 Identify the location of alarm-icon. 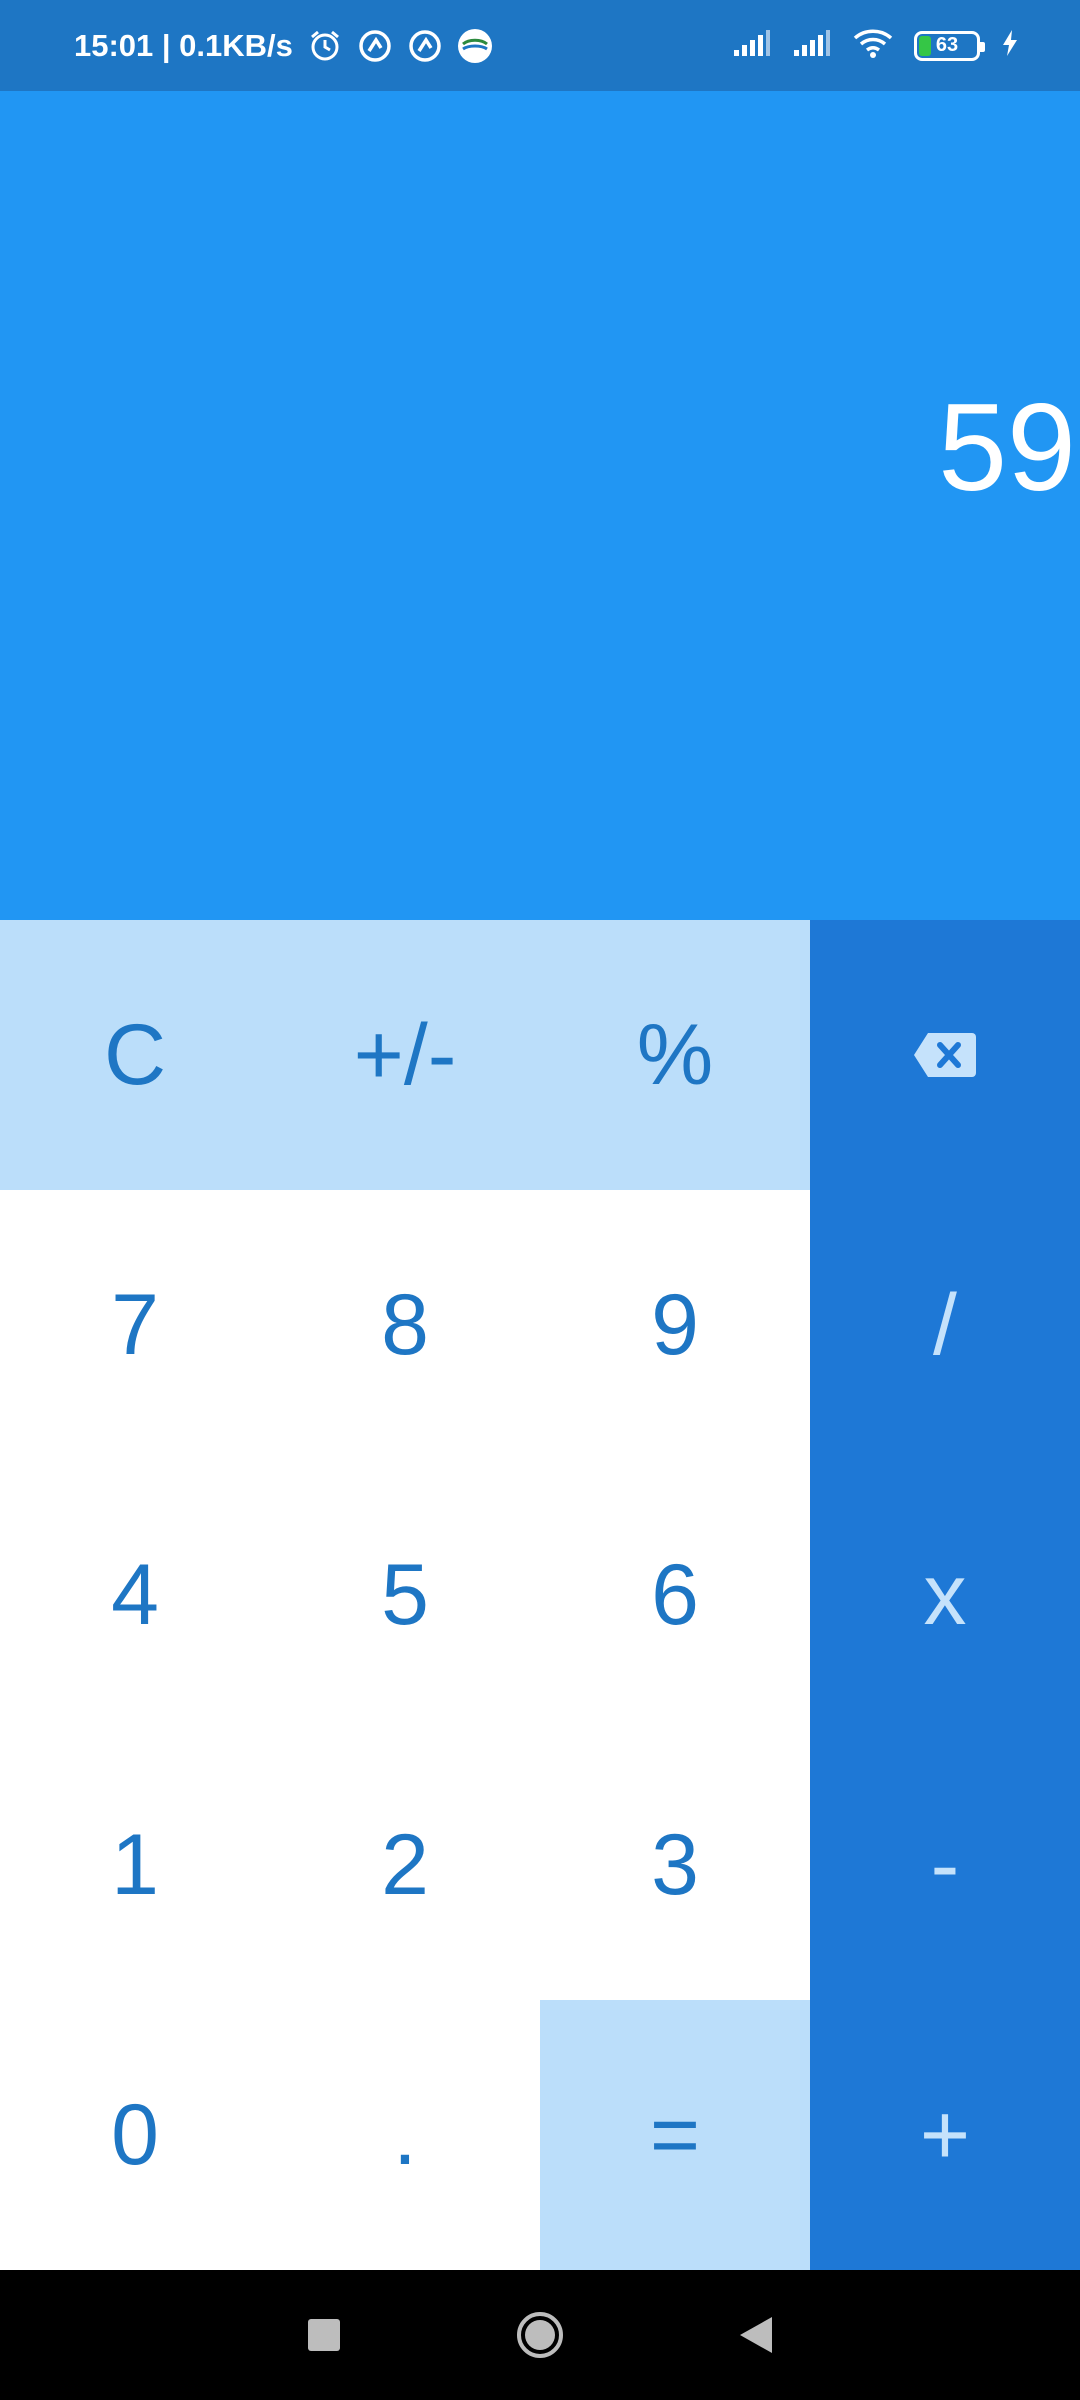
(325, 46).